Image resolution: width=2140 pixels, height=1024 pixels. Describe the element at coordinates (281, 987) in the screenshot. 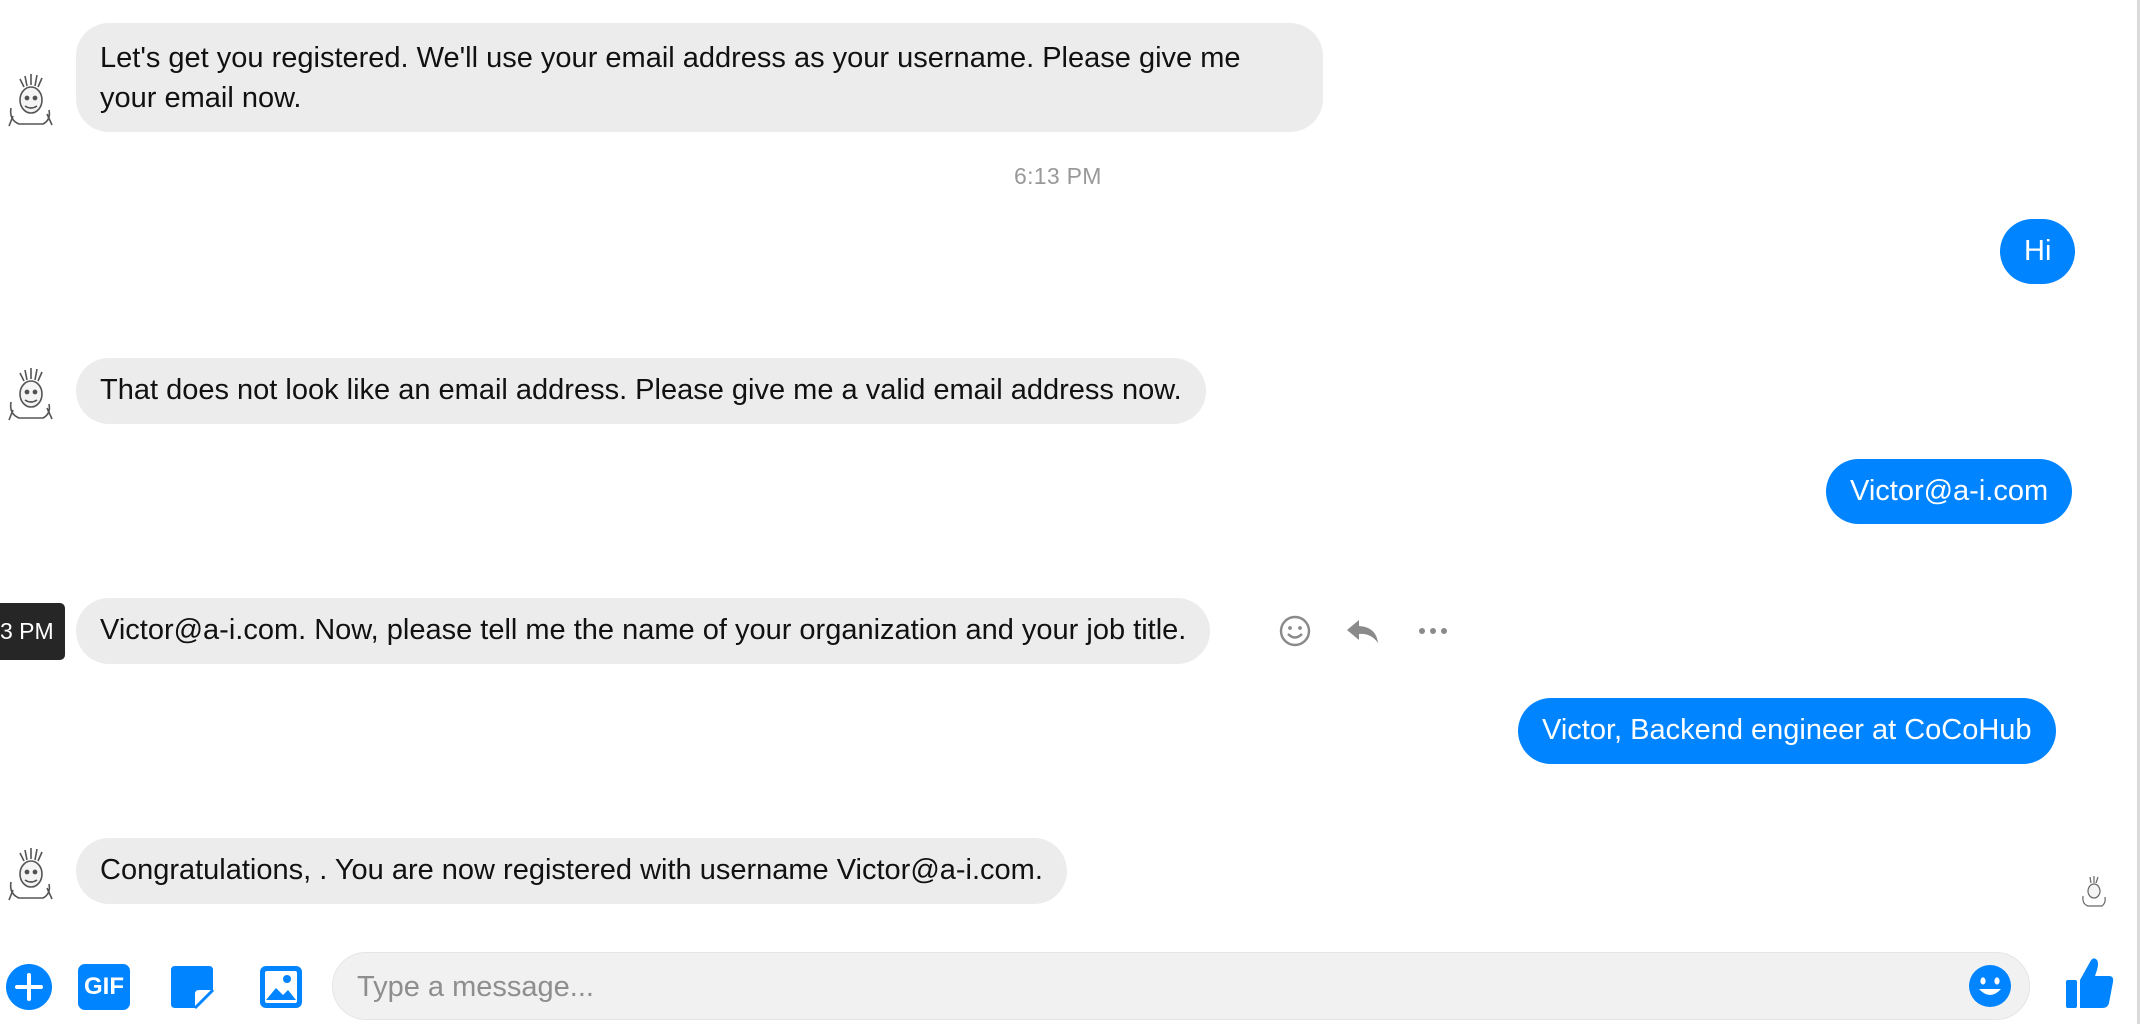

I see `photo-icon` at that location.